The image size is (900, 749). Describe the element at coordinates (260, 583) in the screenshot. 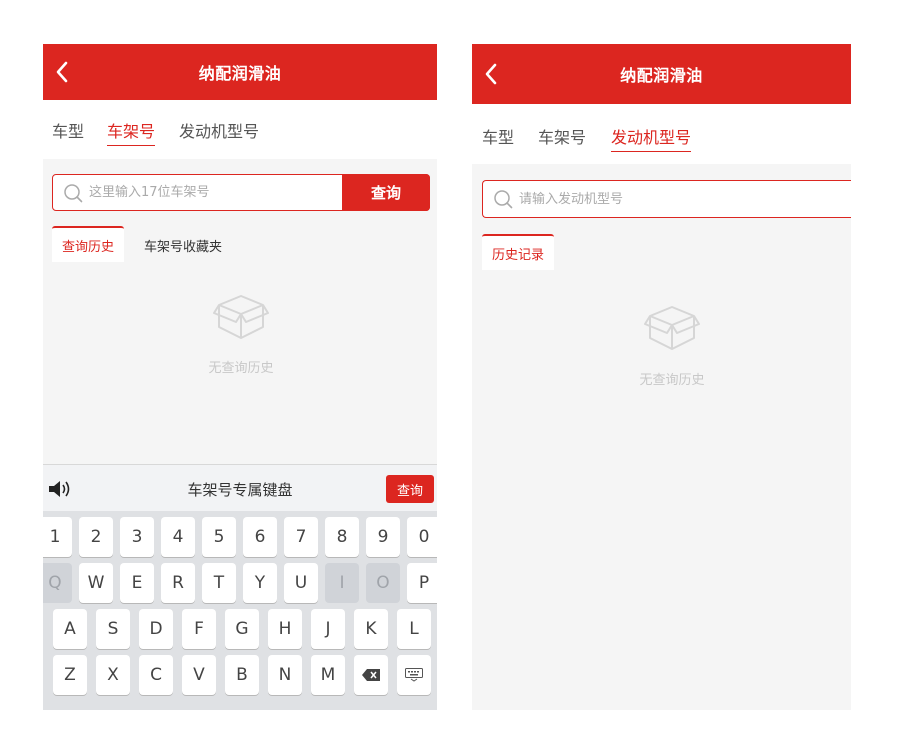

I see `key-y: Y` at that location.